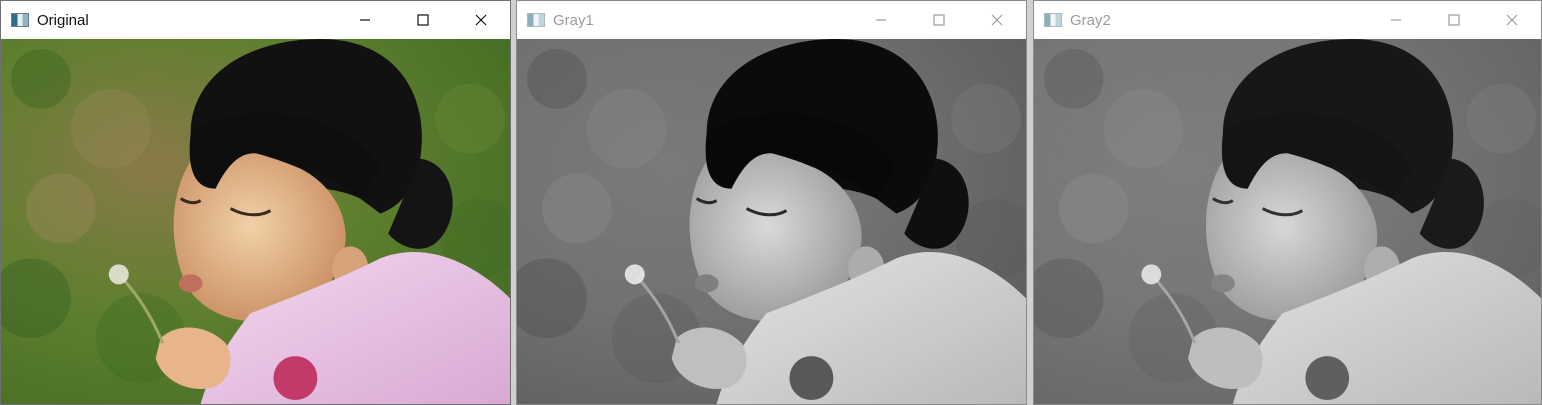 The width and height of the screenshot is (1542, 405). Describe the element at coordinates (63, 20) in the screenshot. I see `window-title: Original` at that location.